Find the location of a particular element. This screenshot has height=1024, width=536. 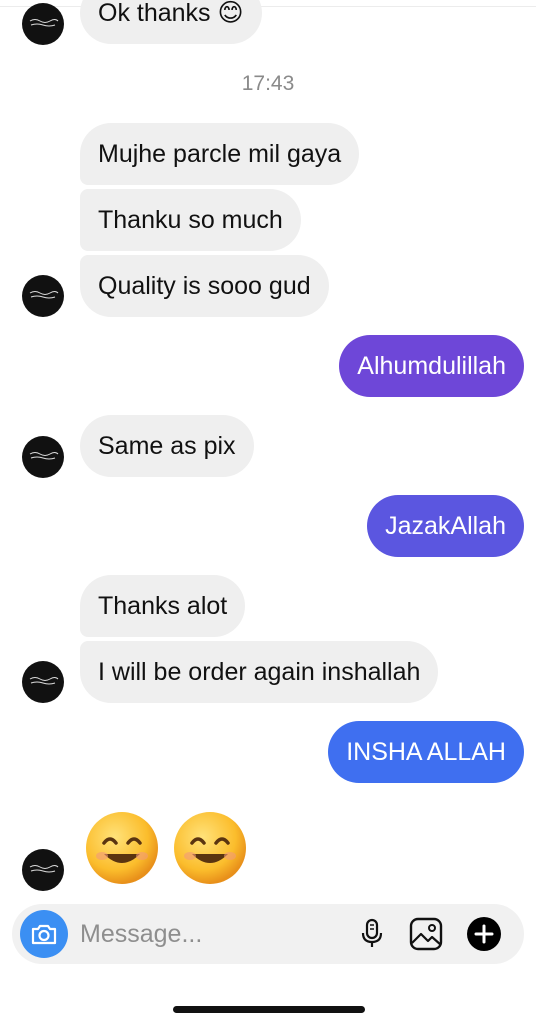

incoming-message: I will be order again inshallah is located at coordinates (259, 672).